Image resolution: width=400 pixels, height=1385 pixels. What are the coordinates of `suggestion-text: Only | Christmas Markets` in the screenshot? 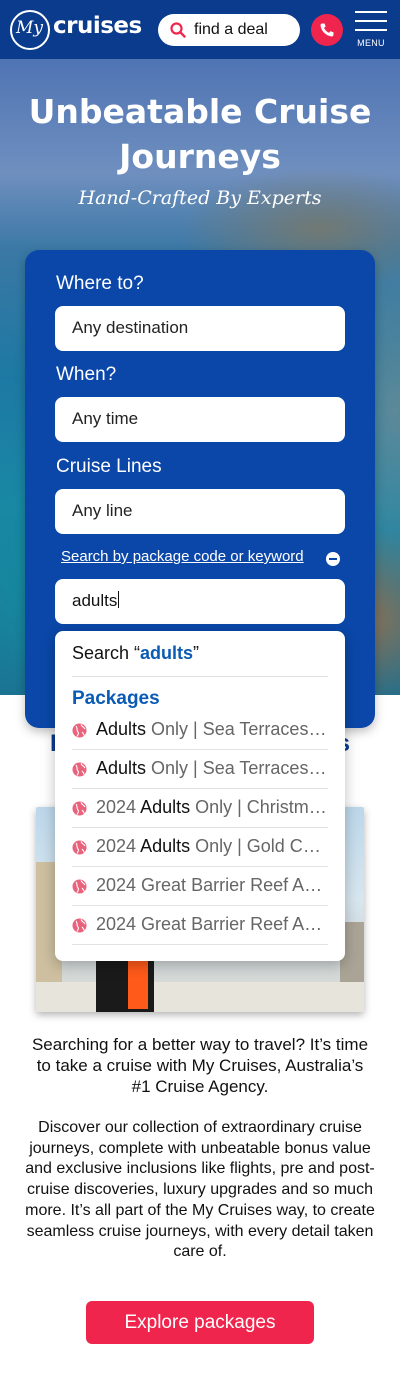 It's located at (261, 807).